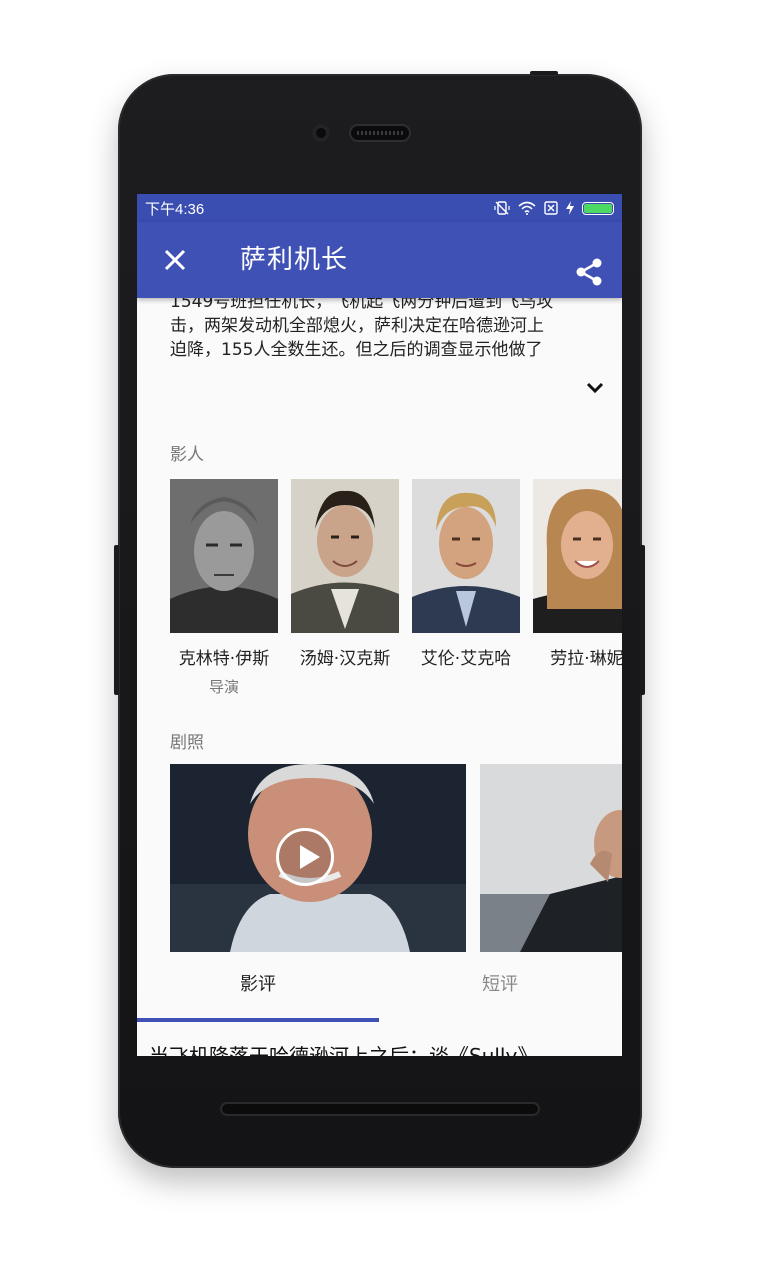 The height and width of the screenshot is (1280, 758). I want to click on status-time: 下午4:36, so click(175, 209).